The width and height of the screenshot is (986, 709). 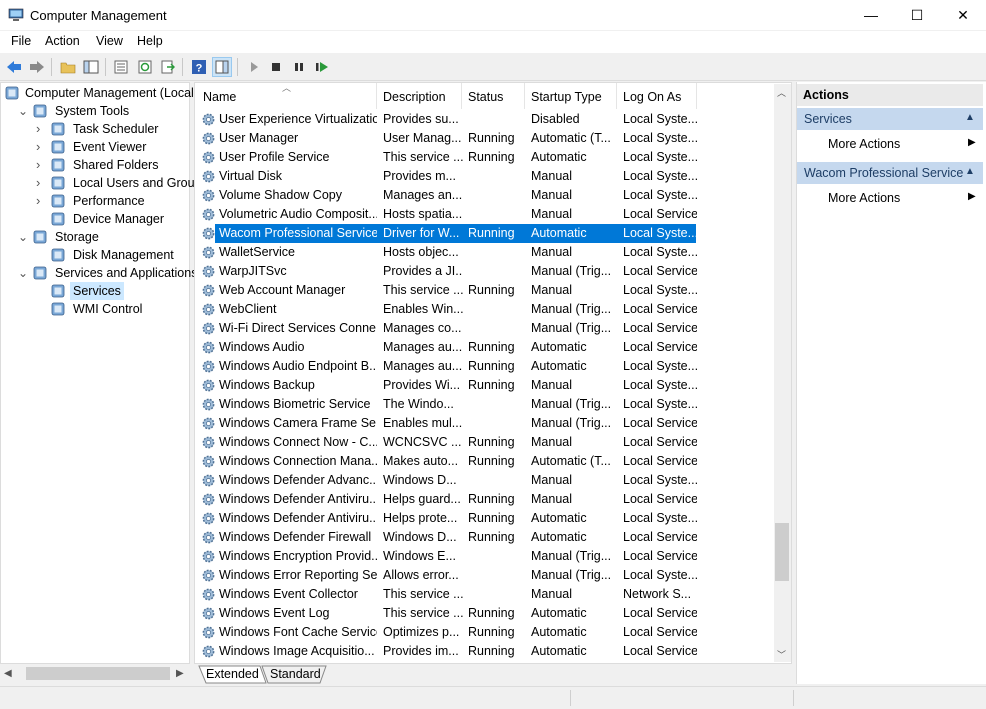 I want to click on minimize-button: —, so click(x=871, y=15).